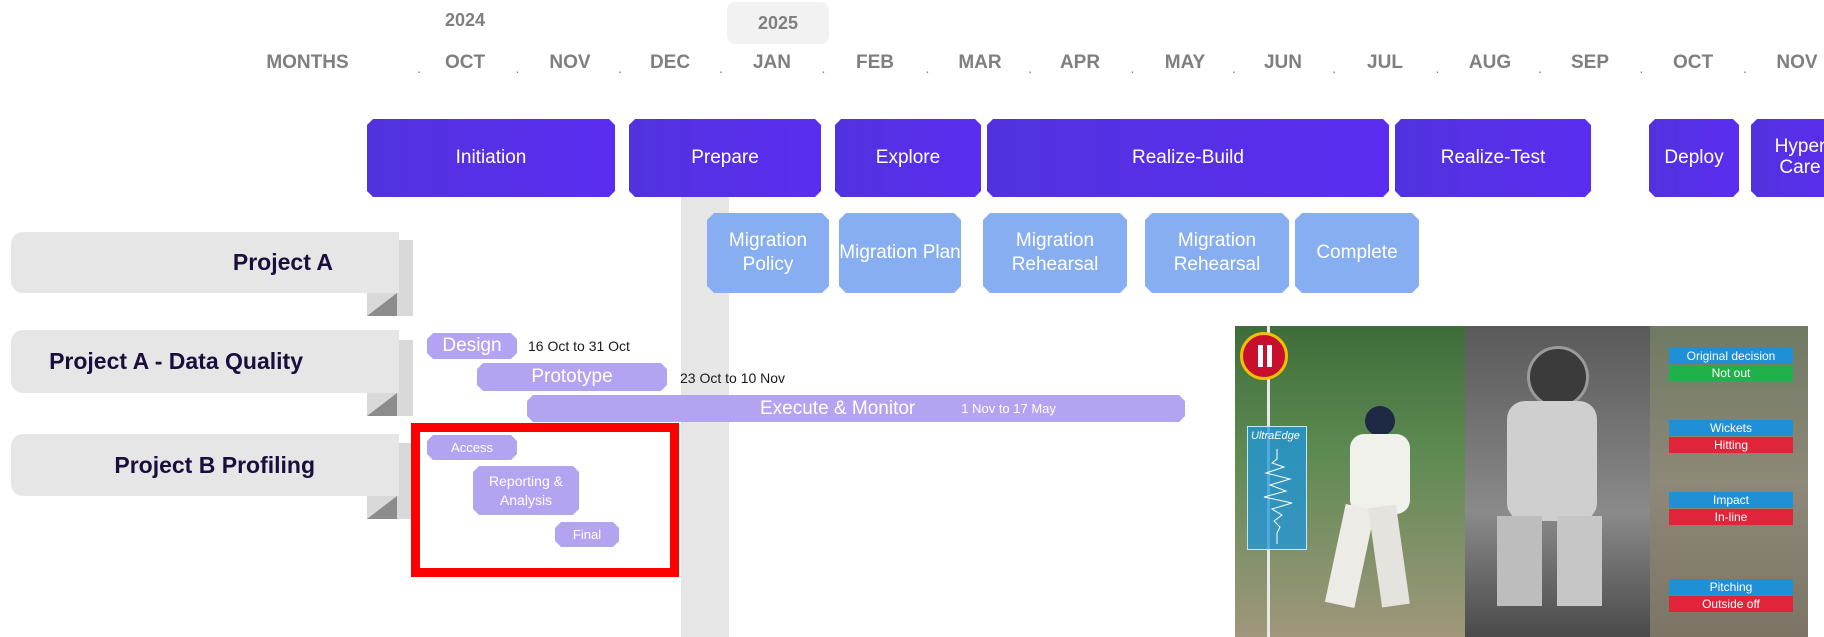 The width and height of the screenshot is (1824, 637). What do you see at coordinates (771, 62) in the screenshot?
I see `month-label: JAN` at bounding box center [771, 62].